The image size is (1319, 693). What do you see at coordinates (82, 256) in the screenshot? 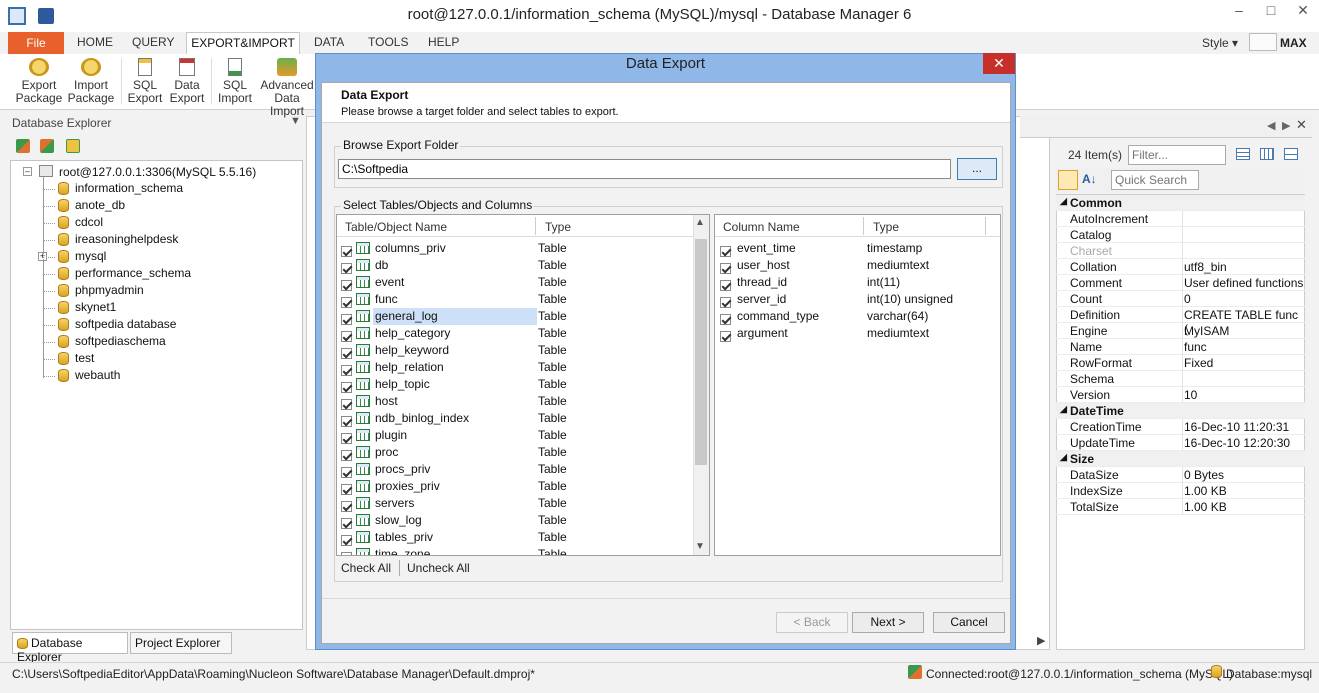
I see `tree-item-database: mysql` at bounding box center [82, 256].